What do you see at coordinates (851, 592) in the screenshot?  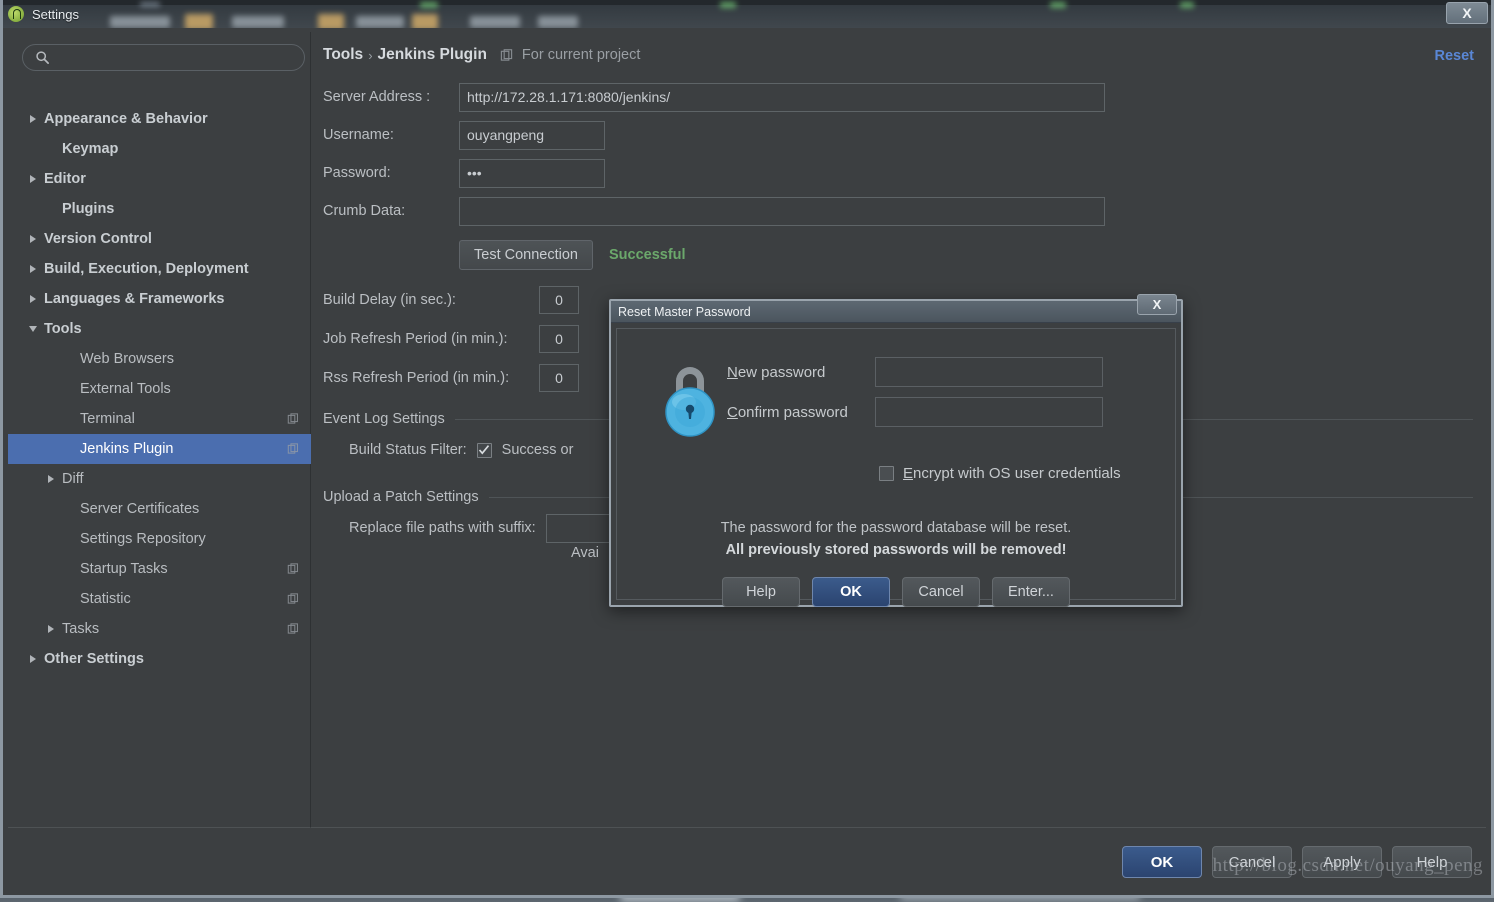 I see `modal-ok-button: OK` at bounding box center [851, 592].